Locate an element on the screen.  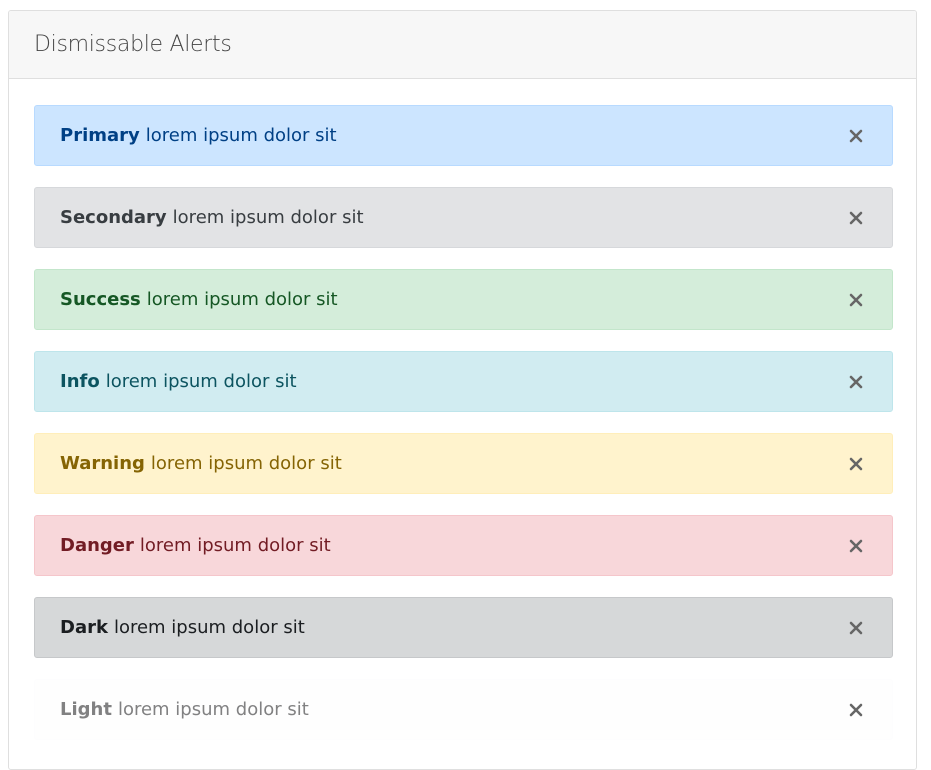
alert-label: Dark is located at coordinates (84, 627).